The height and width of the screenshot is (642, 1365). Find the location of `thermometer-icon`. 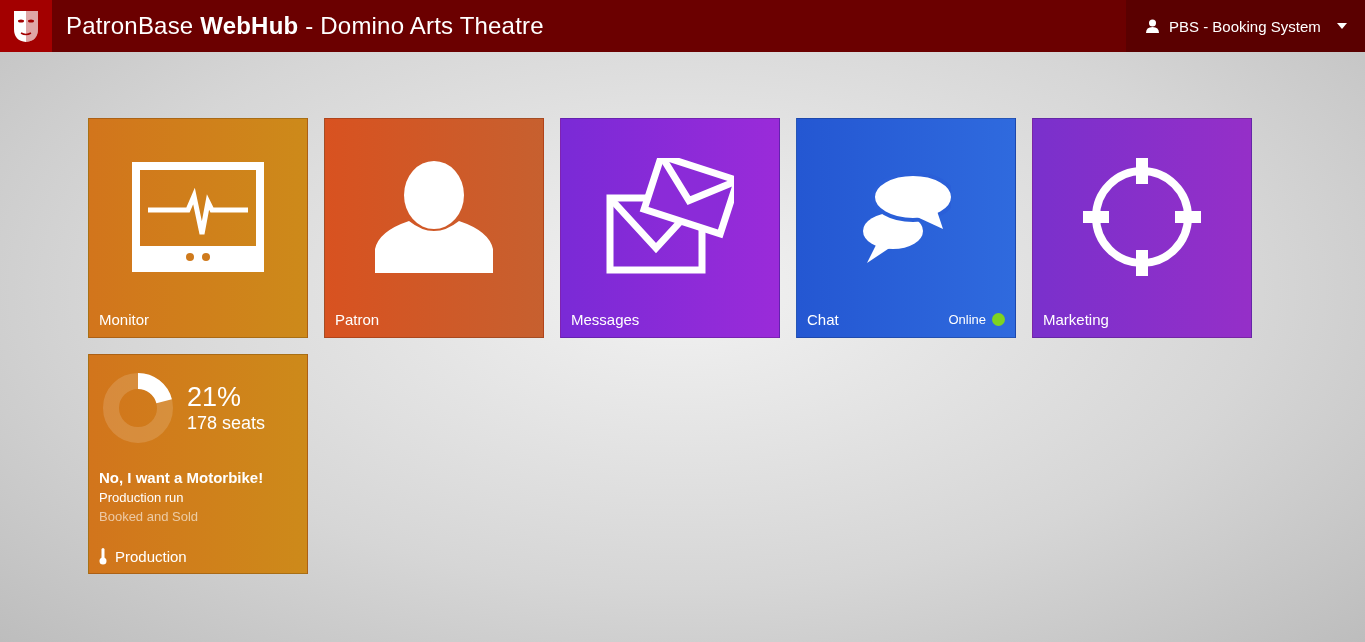

thermometer-icon is located at coordinates (103, 556).